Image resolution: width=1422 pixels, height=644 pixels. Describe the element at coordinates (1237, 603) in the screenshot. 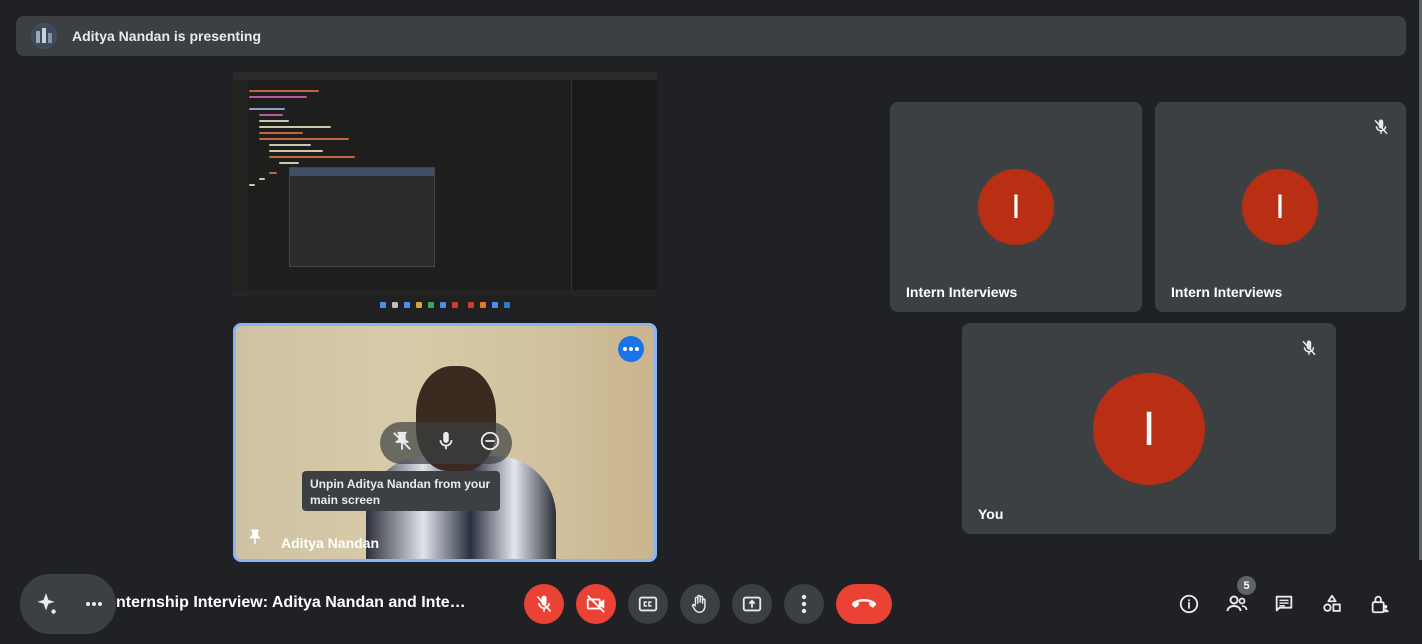

I see `people-icon` at that location.